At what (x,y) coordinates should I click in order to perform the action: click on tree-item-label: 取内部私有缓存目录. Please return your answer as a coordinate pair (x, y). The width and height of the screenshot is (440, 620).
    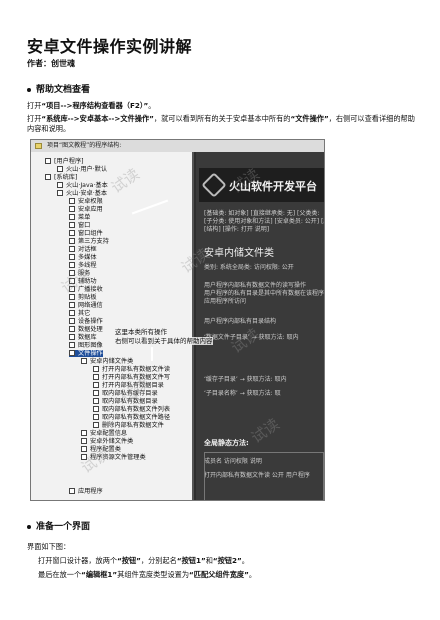
    Looking at the image, I should click on (130, 393).